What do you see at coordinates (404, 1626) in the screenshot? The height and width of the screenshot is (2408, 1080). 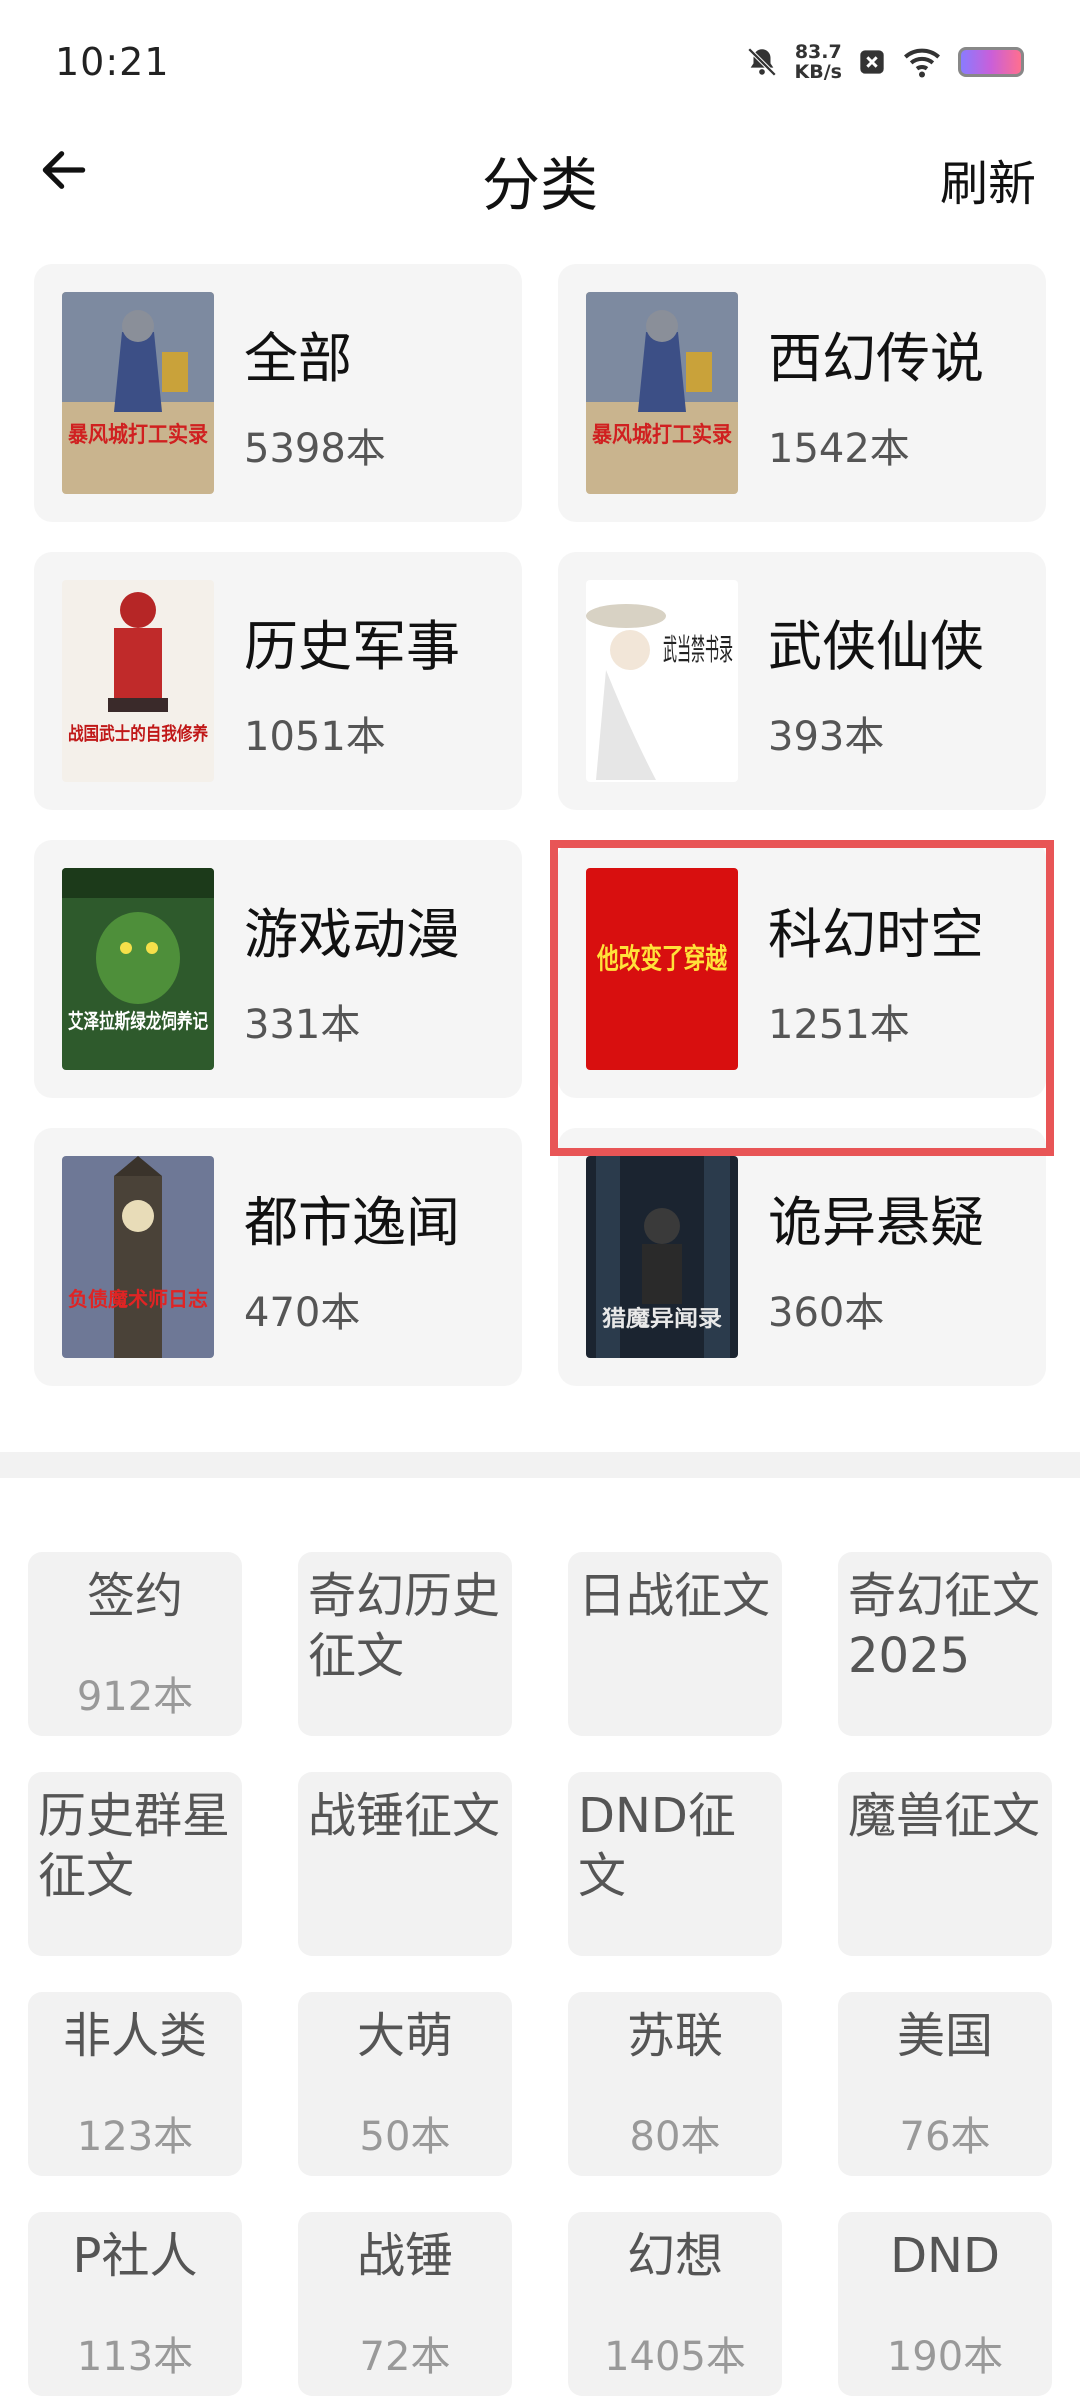 I see `tag-name: 奇幻历史征文` at bounding box center [404, 1626].